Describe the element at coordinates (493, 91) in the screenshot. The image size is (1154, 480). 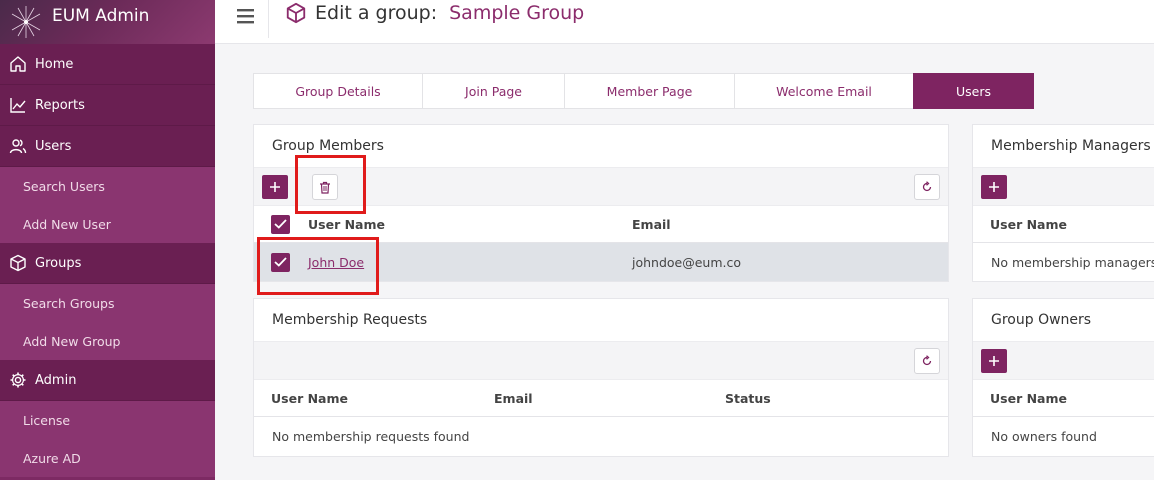
I see `tab-join-page: Join Page` at that location.